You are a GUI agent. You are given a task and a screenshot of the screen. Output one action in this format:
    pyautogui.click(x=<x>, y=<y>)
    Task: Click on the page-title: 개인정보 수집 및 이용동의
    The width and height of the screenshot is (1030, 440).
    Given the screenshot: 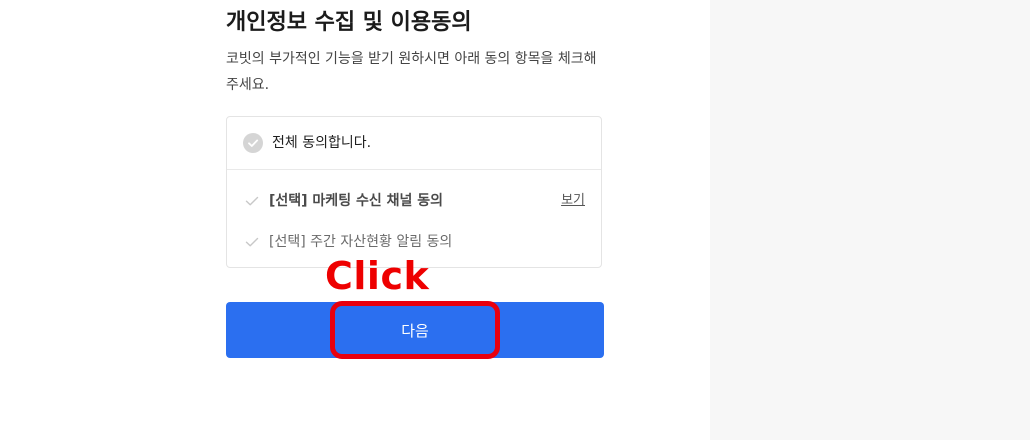 What is the action you would take?
    pyautogui.click(x=349, y=22)
    